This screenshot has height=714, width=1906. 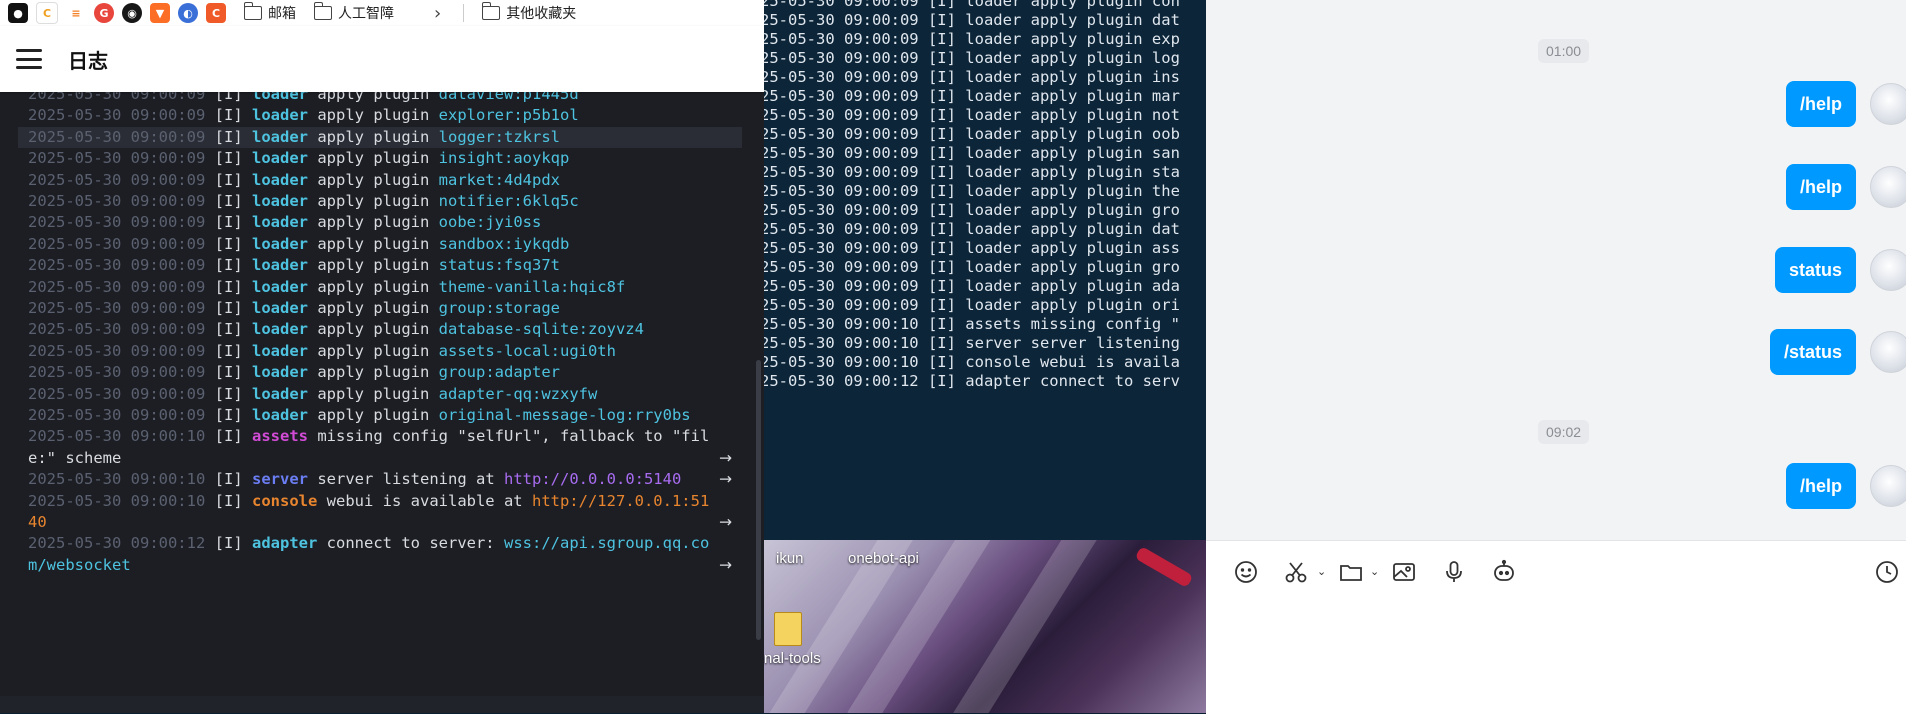 I want to click on log-plugin-name: market:4d4pdx, so click(x=499, y=179).